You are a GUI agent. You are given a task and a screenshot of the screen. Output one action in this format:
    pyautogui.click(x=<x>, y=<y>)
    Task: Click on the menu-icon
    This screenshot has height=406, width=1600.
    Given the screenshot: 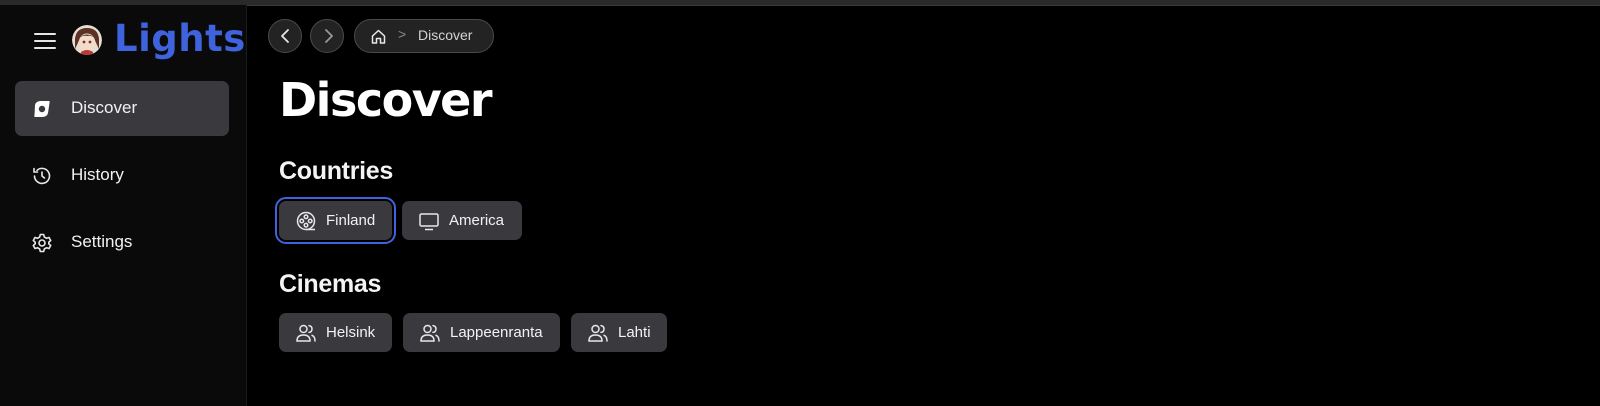 What is the action you would take?
    pyautogui.click(x=45, y=41)
    